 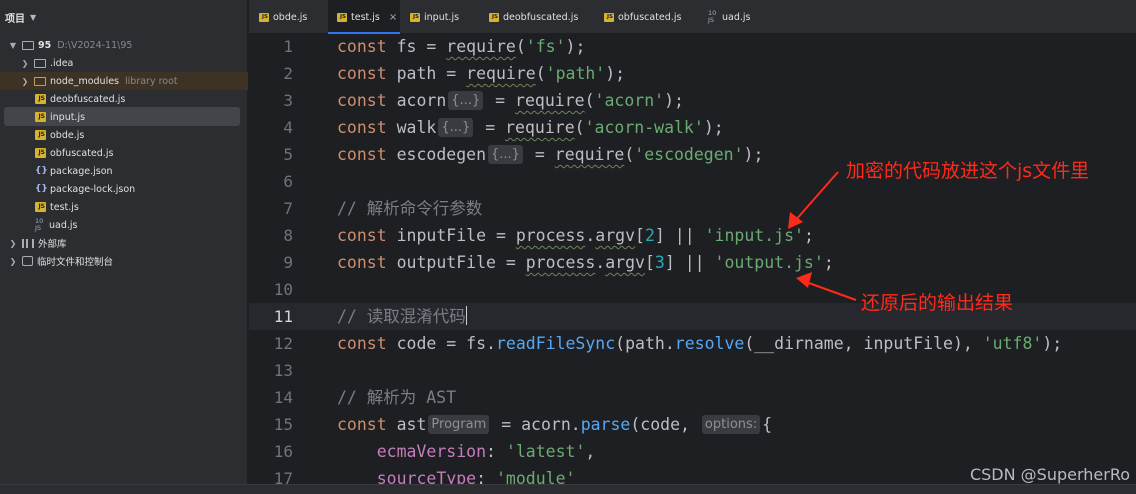 I want to click on parameter-inlay-hint: options:, so click(x=731, y=424).